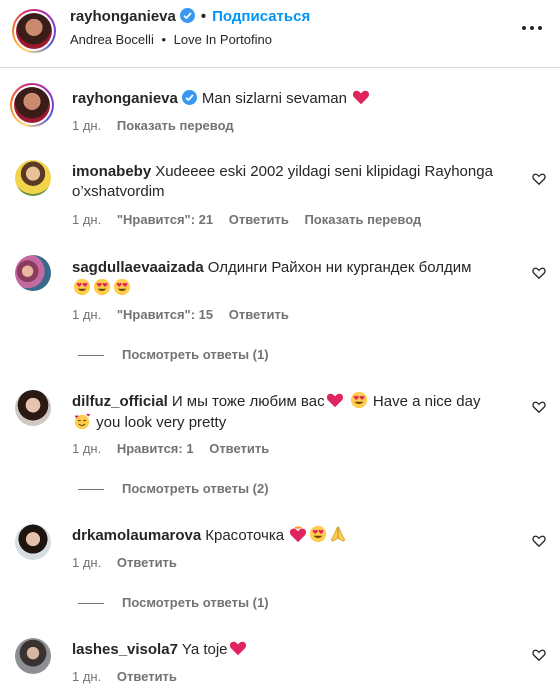  Describe the element at coordinates (112, 39) in the screenshot. I see `song-artist: Andrea Bocelli` at that location.